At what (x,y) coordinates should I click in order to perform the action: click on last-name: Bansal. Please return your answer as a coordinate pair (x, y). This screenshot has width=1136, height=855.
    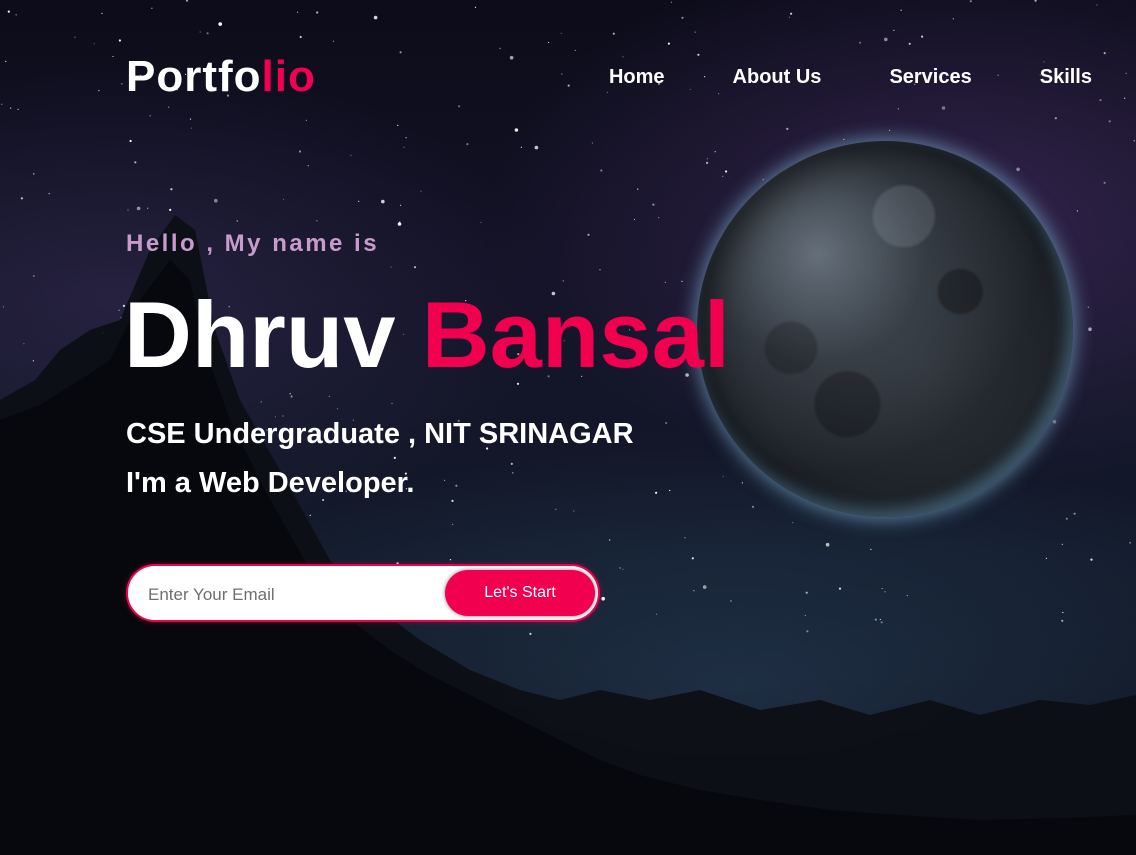
    Looking at the image, I should click on (575, 334).